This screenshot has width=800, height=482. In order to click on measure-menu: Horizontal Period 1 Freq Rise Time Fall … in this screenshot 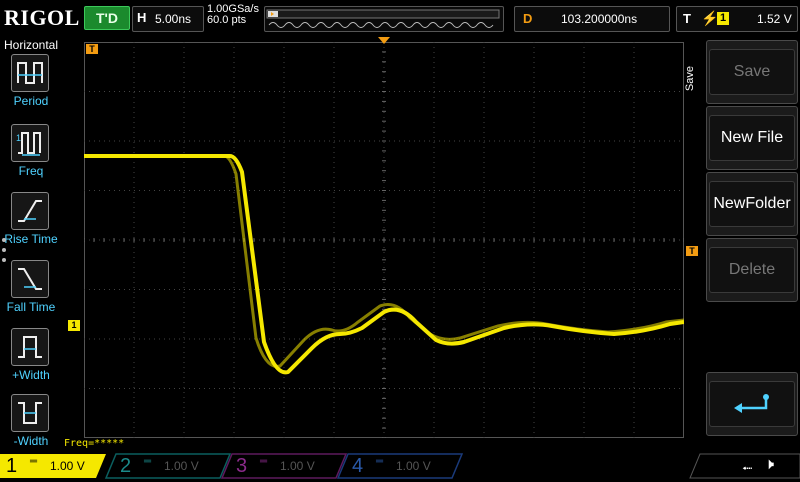, I will do `click(31, 245)`.